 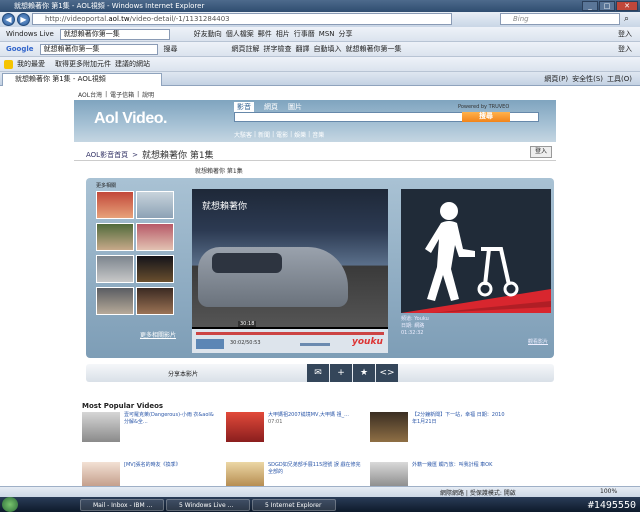 What do you see at coordinates (90, 94) in the screenshot?
I see `topnav-link: AOL台灣` at bounding box center [90, 94].